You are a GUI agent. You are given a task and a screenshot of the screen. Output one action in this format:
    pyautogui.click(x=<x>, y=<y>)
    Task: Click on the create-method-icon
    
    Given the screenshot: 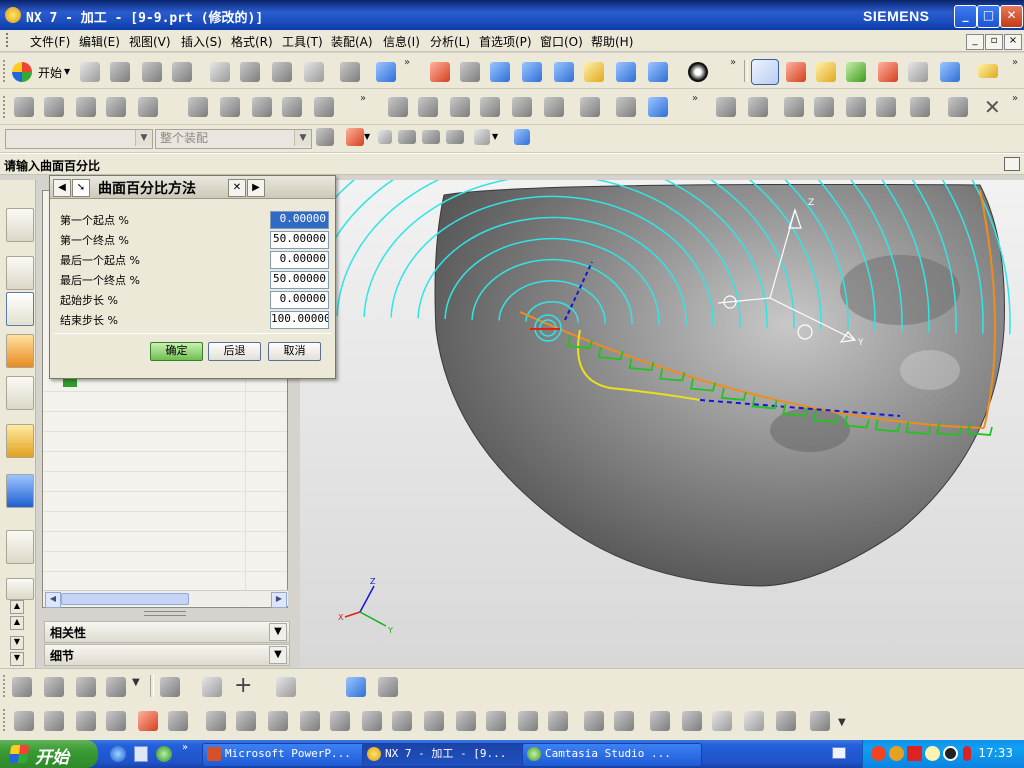 What is the action you would take?
    pyautogui.click(x=116, y=687)
    